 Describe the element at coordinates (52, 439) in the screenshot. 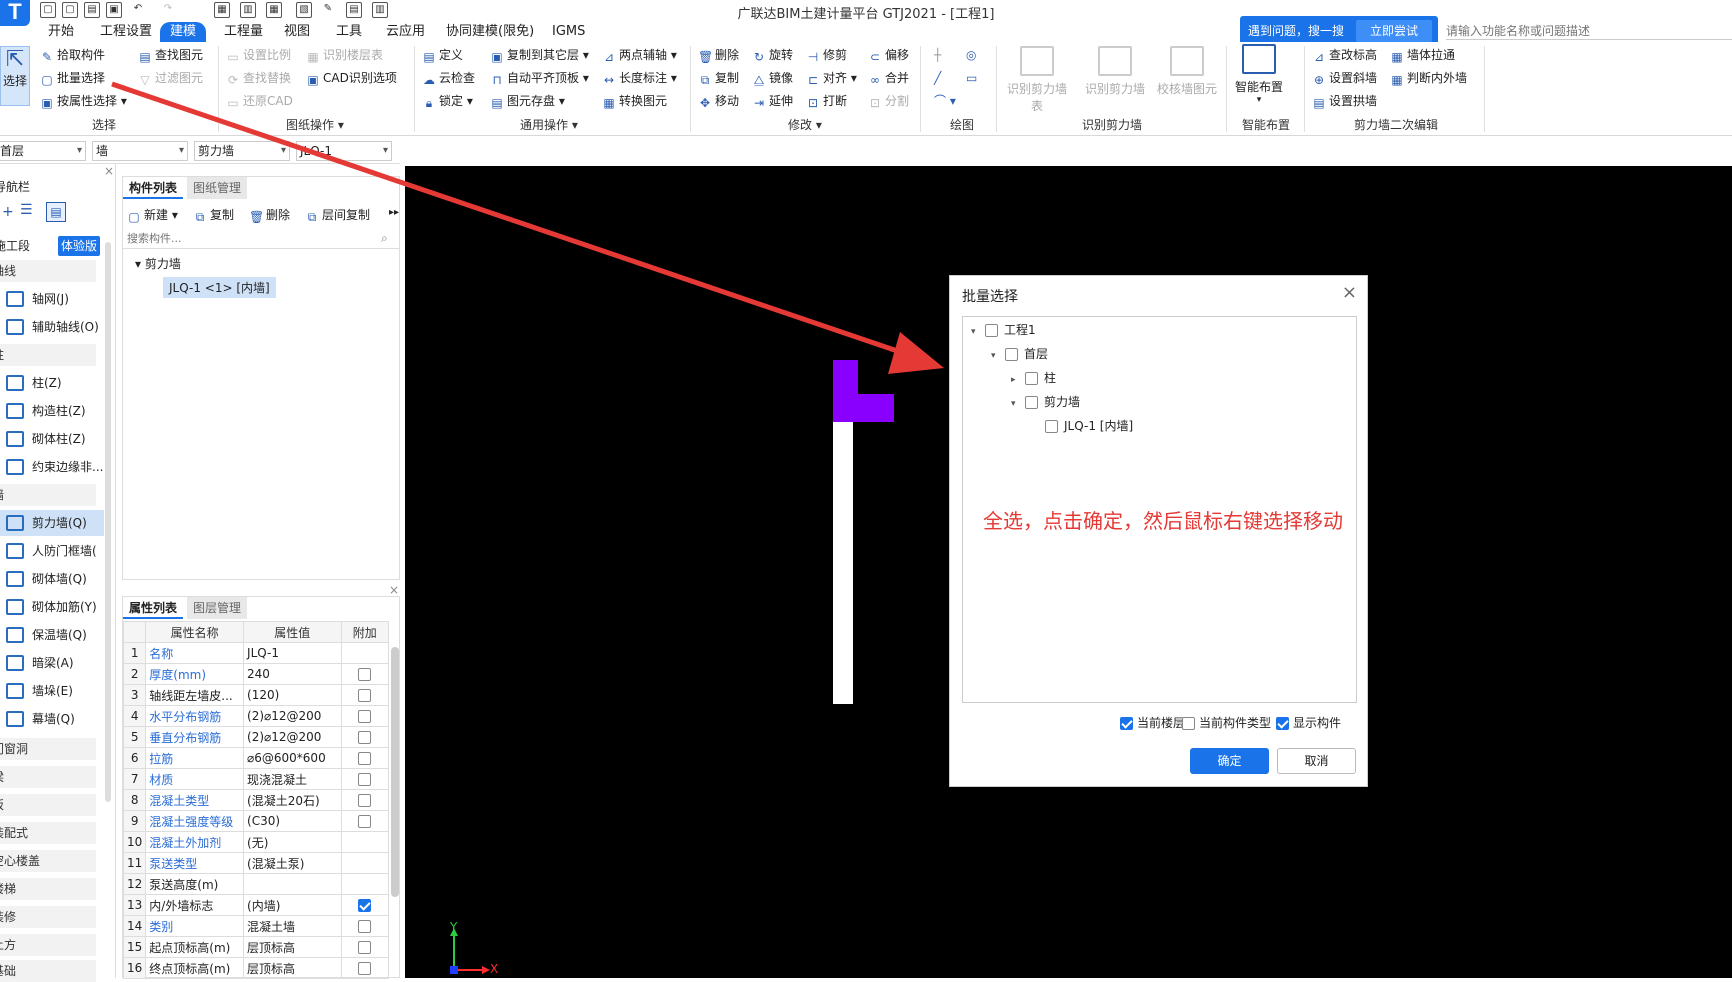

I see `nav-item-masonry-column: 砌体柱(Z)` at that location.